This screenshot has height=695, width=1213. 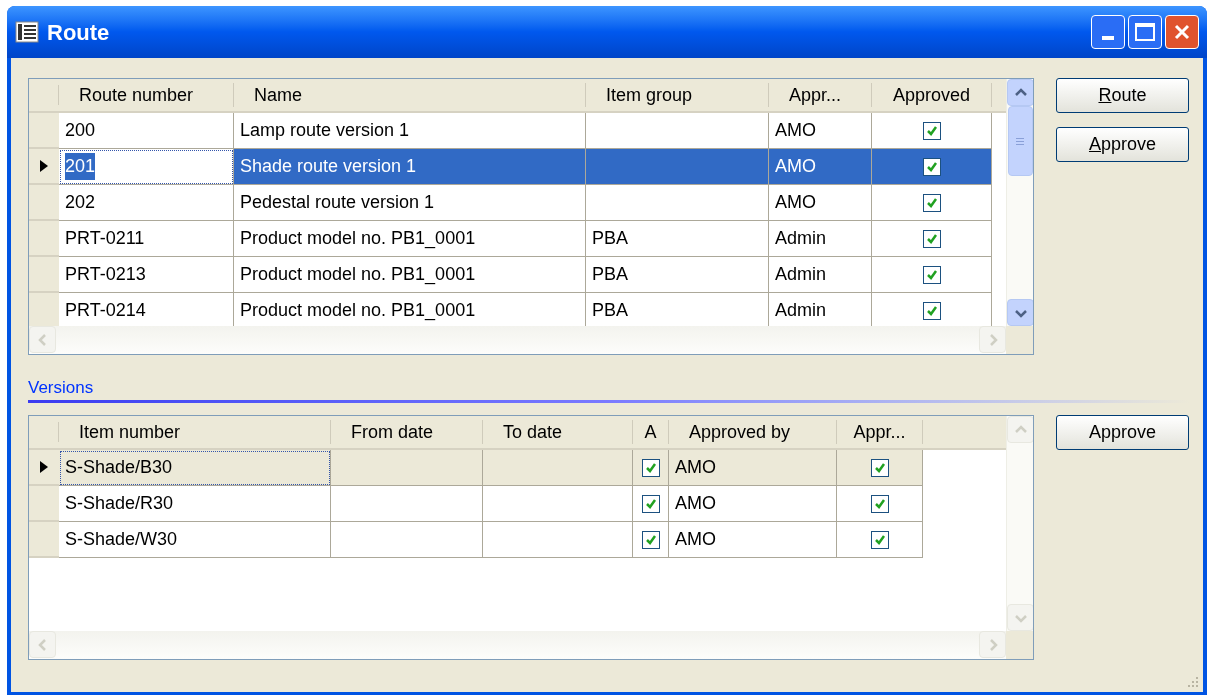 What do you see at coordinates (932, 95) in the screenshot?
I see `column-header: Approved` at bounding box center [932, 95].